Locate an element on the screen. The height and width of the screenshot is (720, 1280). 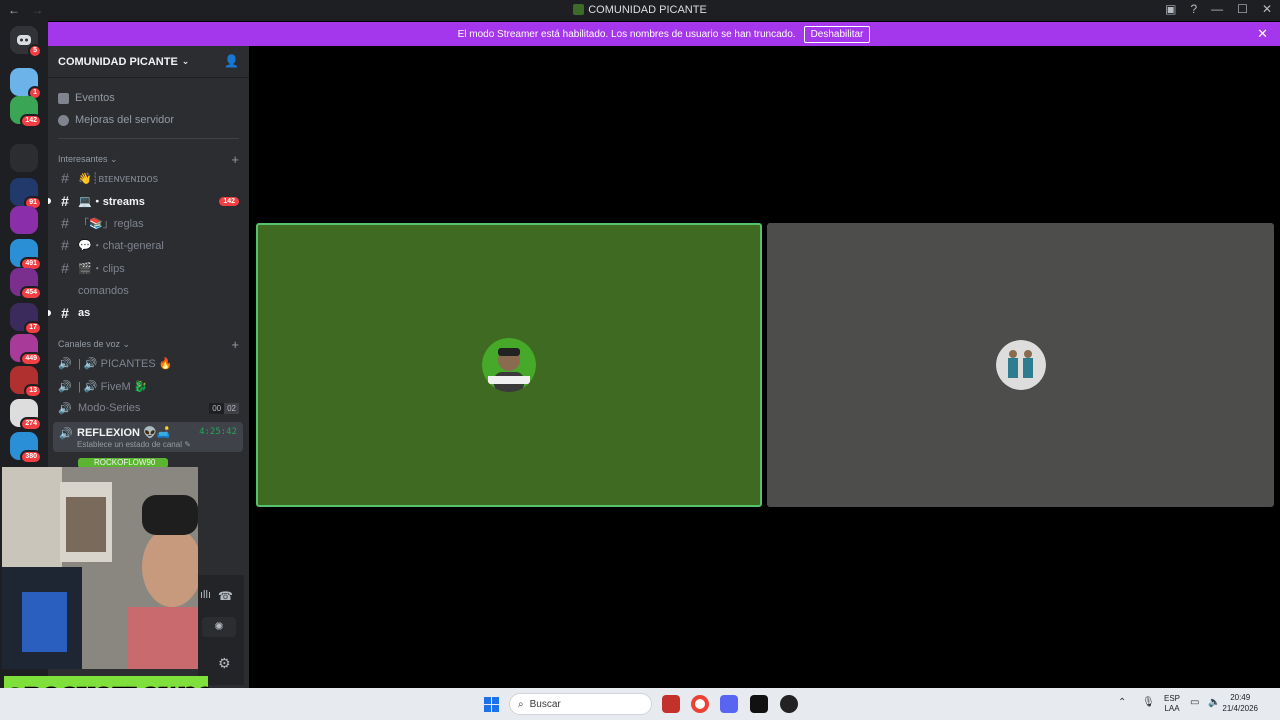
obs-icon is located at coordinates (789, 704).